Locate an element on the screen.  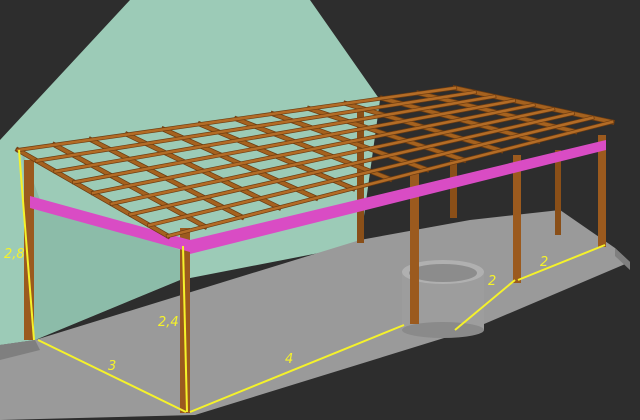
dim-label-wall-height: 2,8 is located at coordinates (14, 254).